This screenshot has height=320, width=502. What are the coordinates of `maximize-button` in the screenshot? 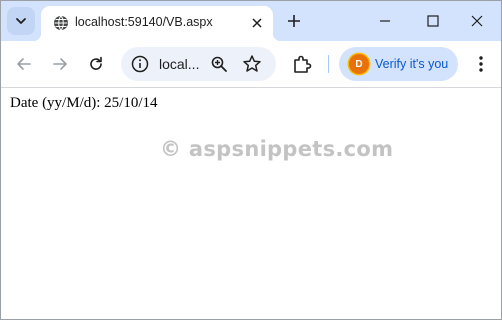 It's located at (433, 21).